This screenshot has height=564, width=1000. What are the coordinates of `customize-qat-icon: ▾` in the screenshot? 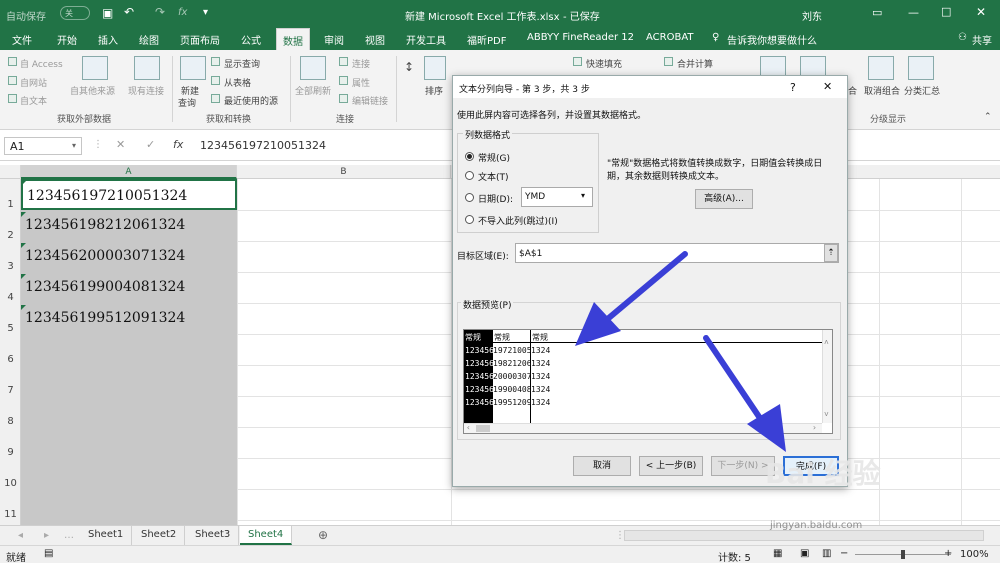 It's located at (205, 12).